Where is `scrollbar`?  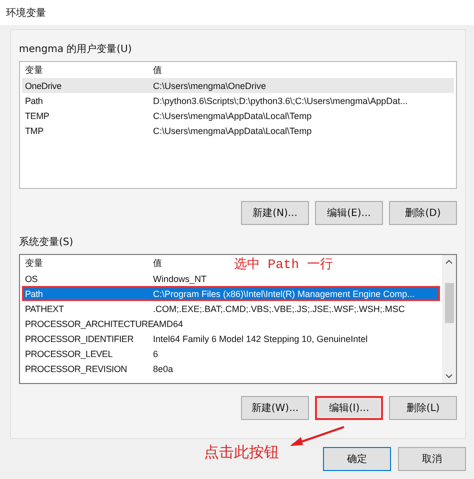
scrollbar is located at coordinates (449, 319).